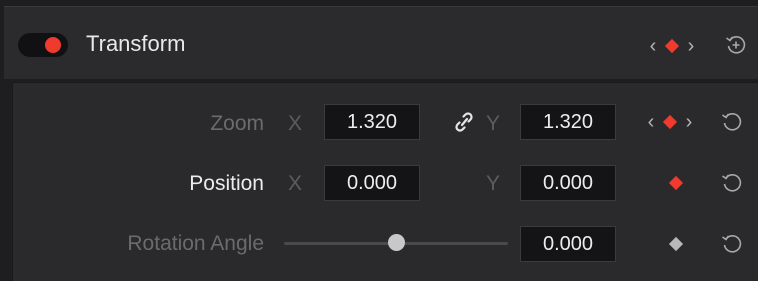 The image size is (758, 281). What do you see at coordinates (372, 122) in the screenshot?
I see `zoom-x-field: 1.320` at bounding box center [372, 122].